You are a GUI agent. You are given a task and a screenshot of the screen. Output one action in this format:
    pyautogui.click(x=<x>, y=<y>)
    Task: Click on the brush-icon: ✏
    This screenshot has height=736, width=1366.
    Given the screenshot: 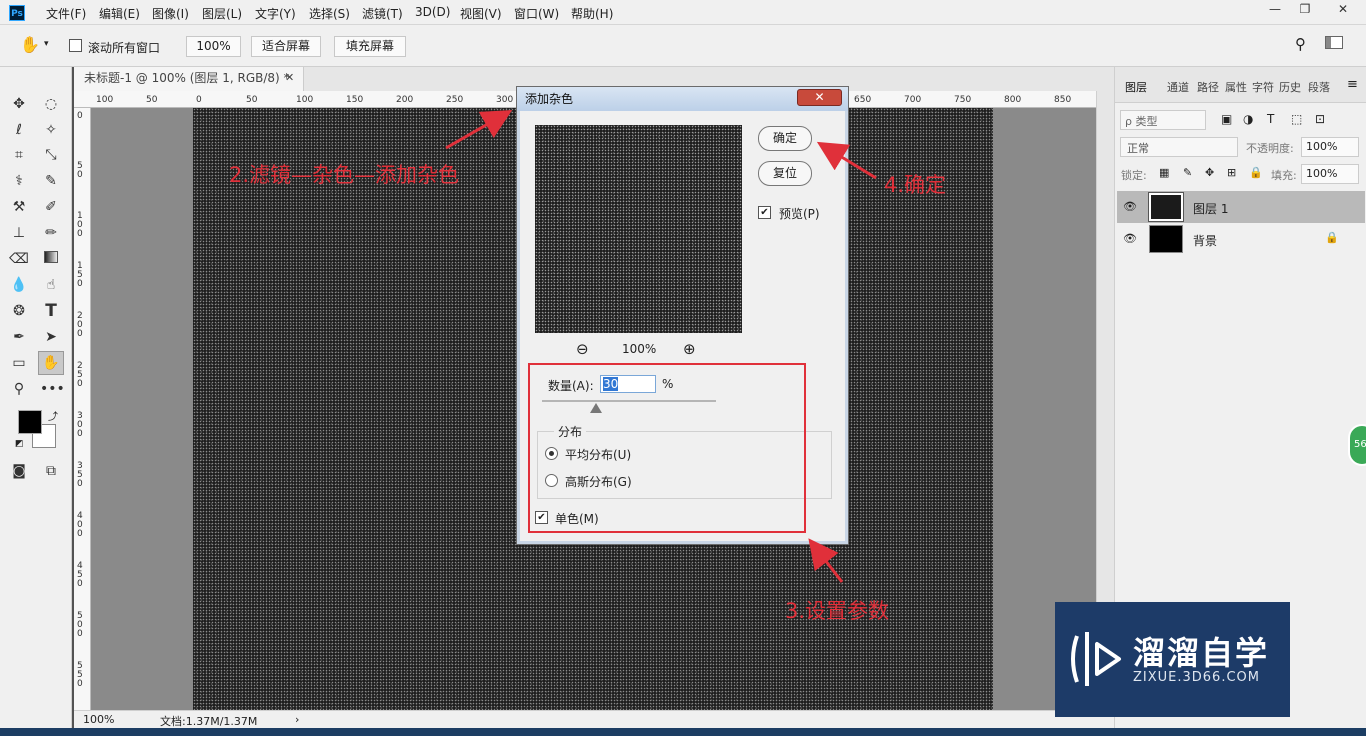 What is the action you would take?
    pyautogui.click(x=51, y=233)
    